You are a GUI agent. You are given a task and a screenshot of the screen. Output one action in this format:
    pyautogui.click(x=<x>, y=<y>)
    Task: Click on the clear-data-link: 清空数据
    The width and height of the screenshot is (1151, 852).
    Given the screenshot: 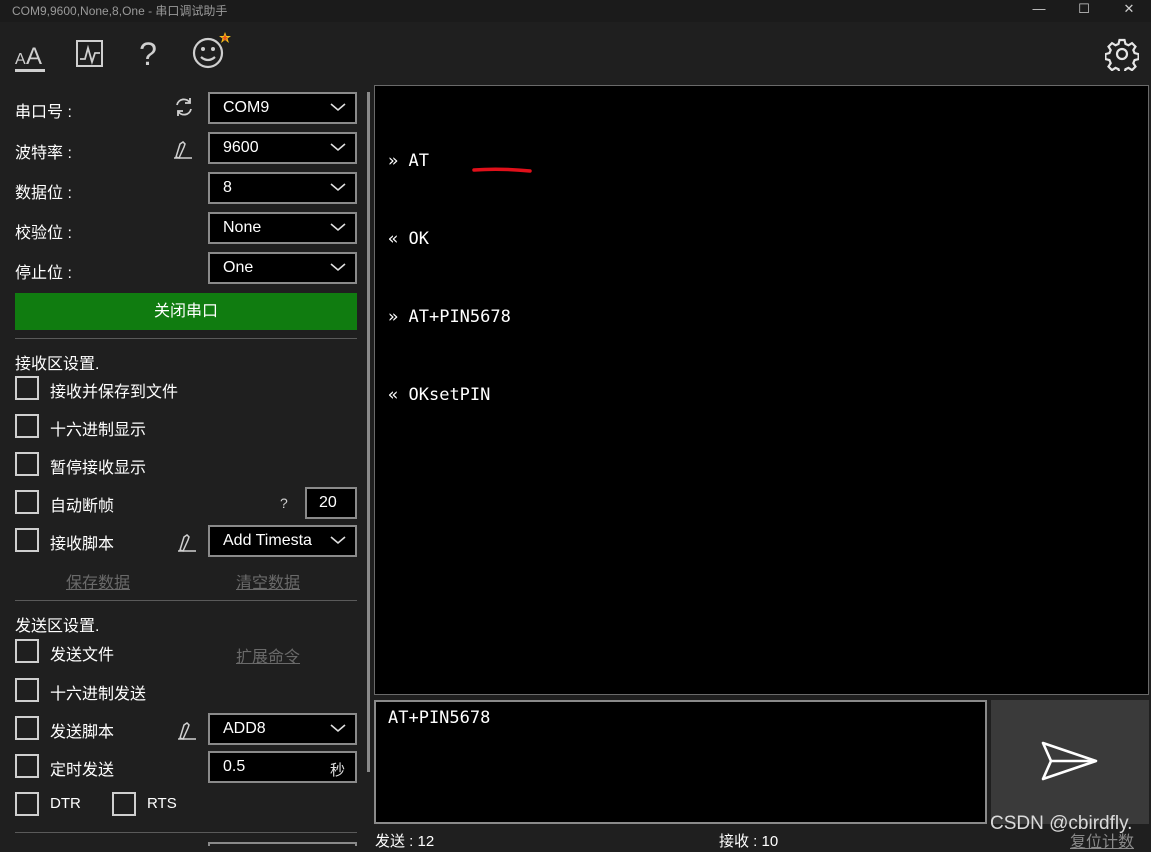 What is the action you would take?
    pyautogui.click(x=268, y=581)
    